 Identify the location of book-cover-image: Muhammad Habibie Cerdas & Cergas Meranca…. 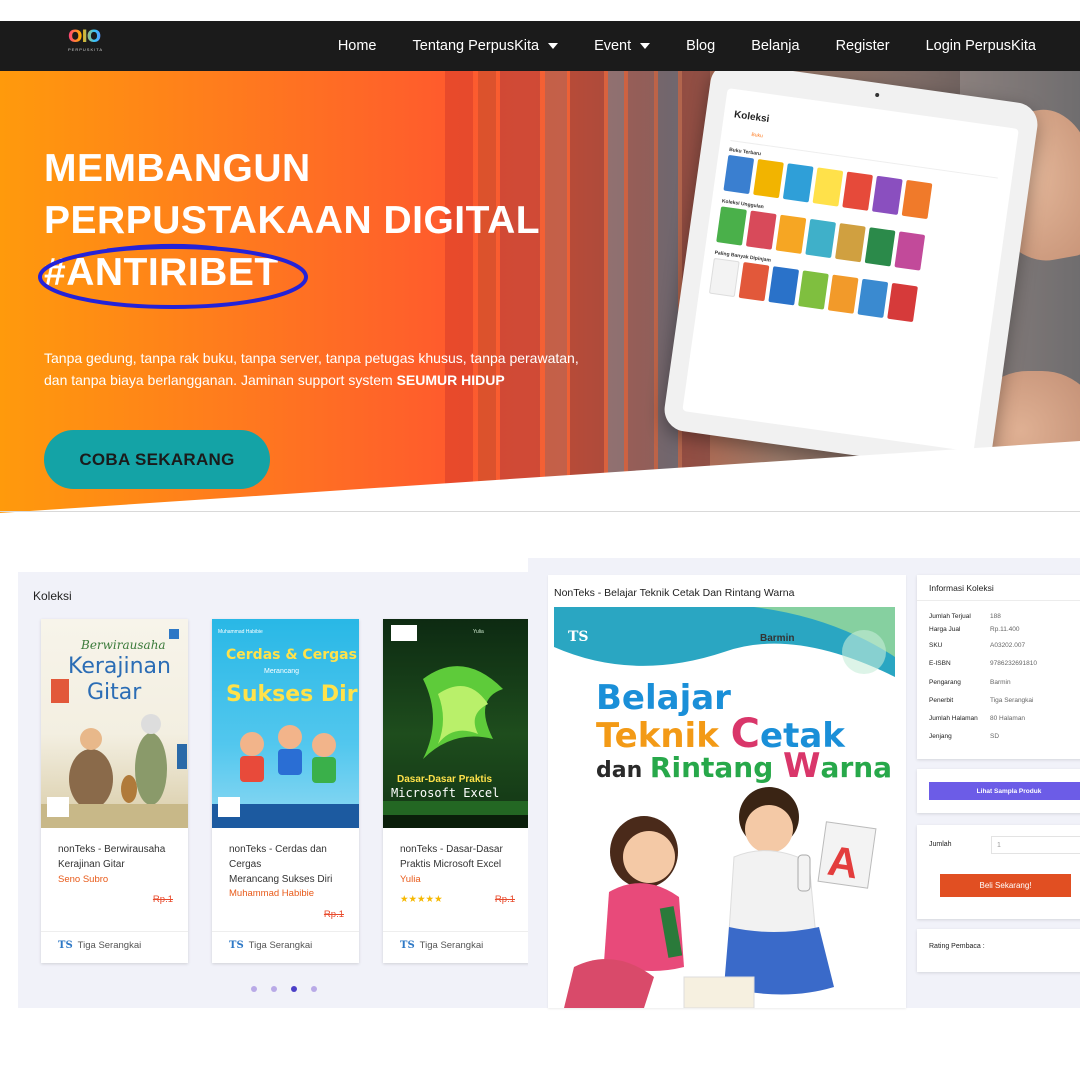
(285, 723).